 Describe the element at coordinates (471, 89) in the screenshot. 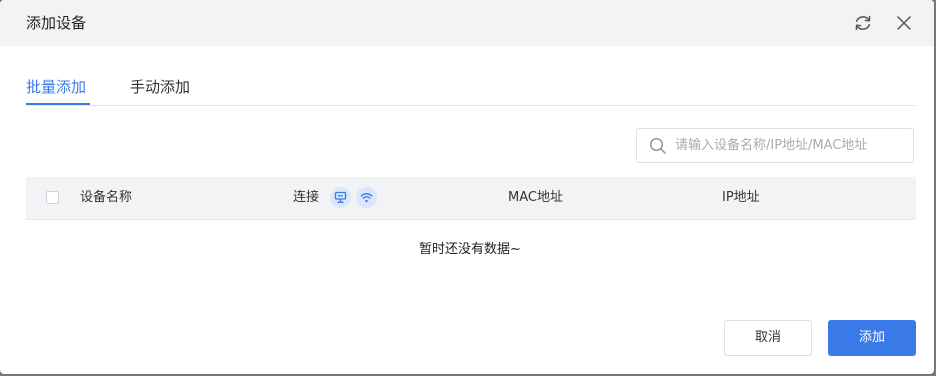

I see `tab-bar: 批量添加 手动添加` at that location.